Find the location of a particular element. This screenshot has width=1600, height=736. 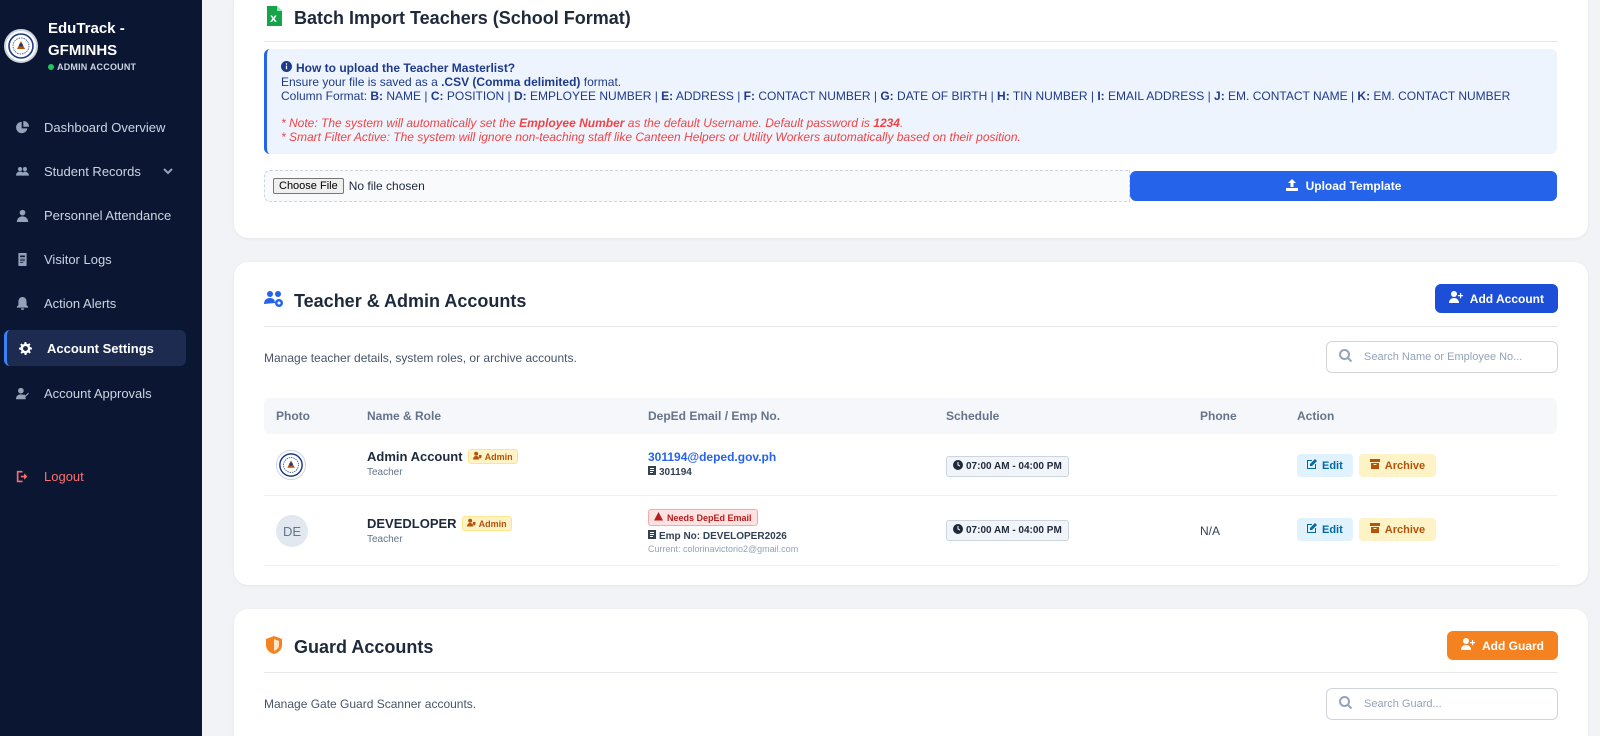

svg-text: X is located at coordinates (273, 20).